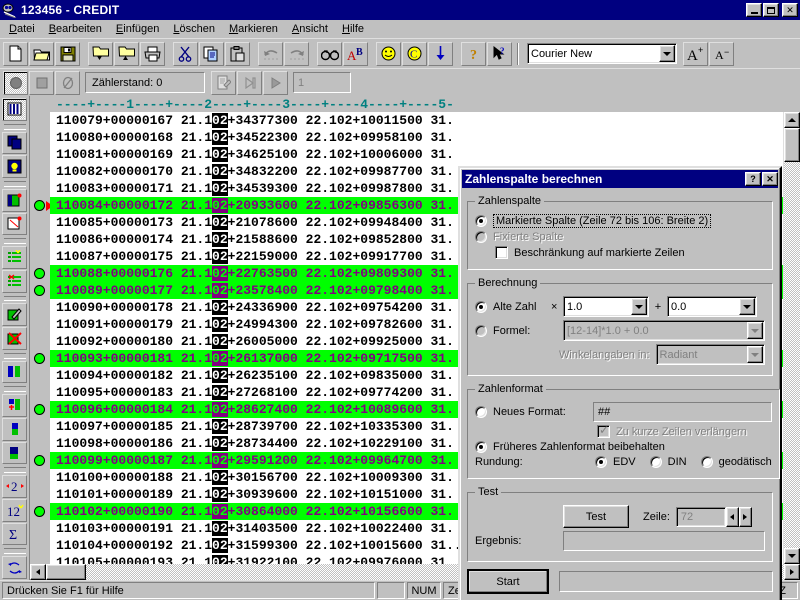 The width and height of the screenshot is (800, 600). What do you see at coordinates (14, 200) in the screenshot?
I see `insert-block-icon` at bounding box center [14, 200].